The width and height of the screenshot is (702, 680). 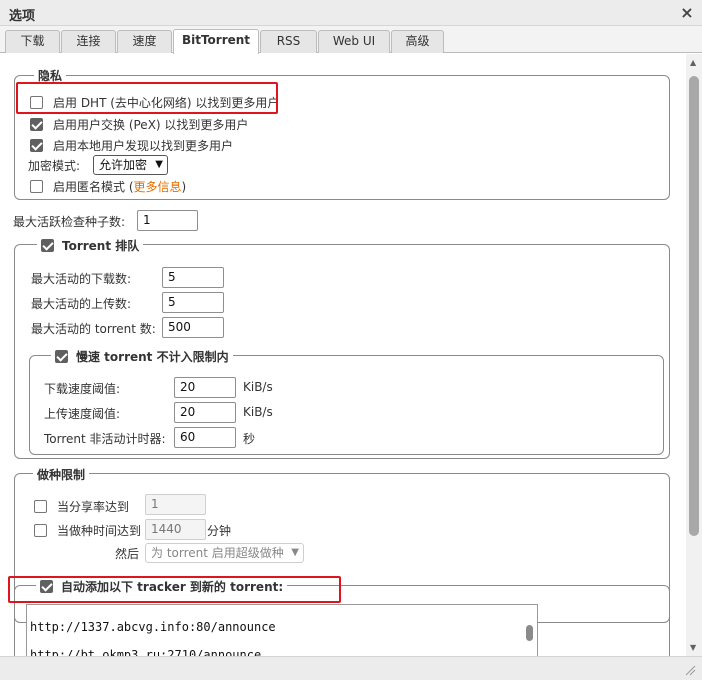 What do you see at coordinates (81, 304) in the screenshot?
I see `max-uploads-label: 最大活动的上传数:` at bounding box center [81, 304].